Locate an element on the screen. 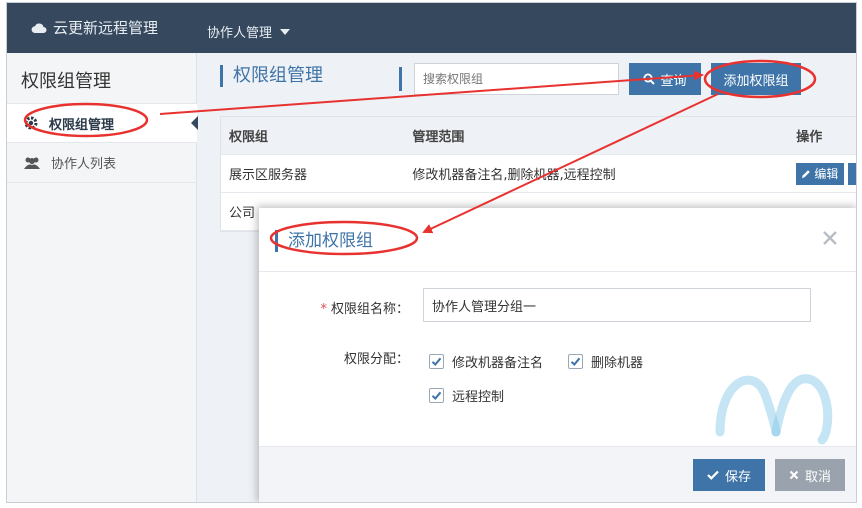  nav-collaborator-menu: 协作人管理 is located at coordinates (249, 31).